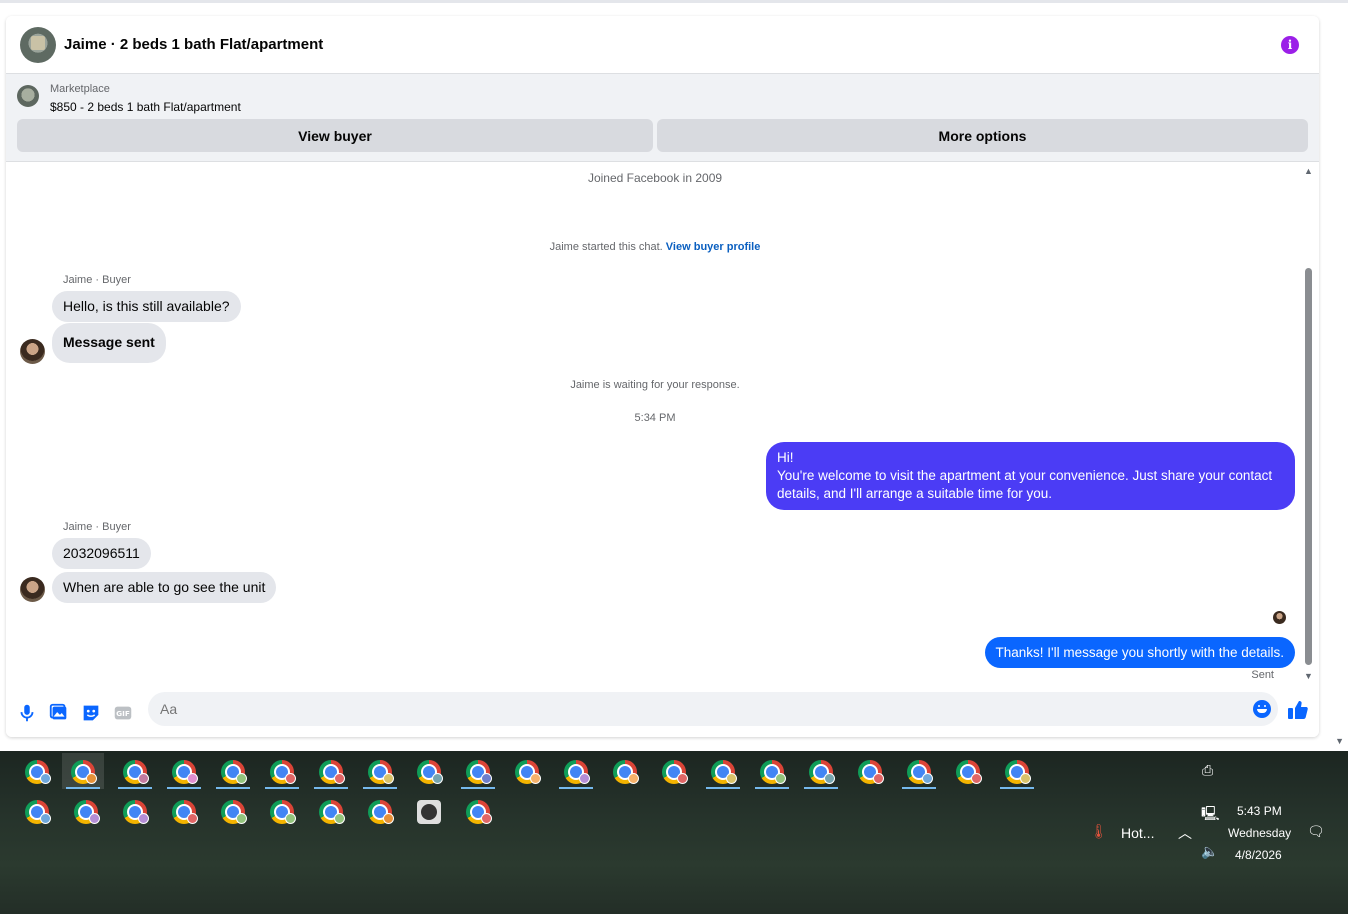  I want to click on chevron-up-icon: ︿, so click(1185, 833).